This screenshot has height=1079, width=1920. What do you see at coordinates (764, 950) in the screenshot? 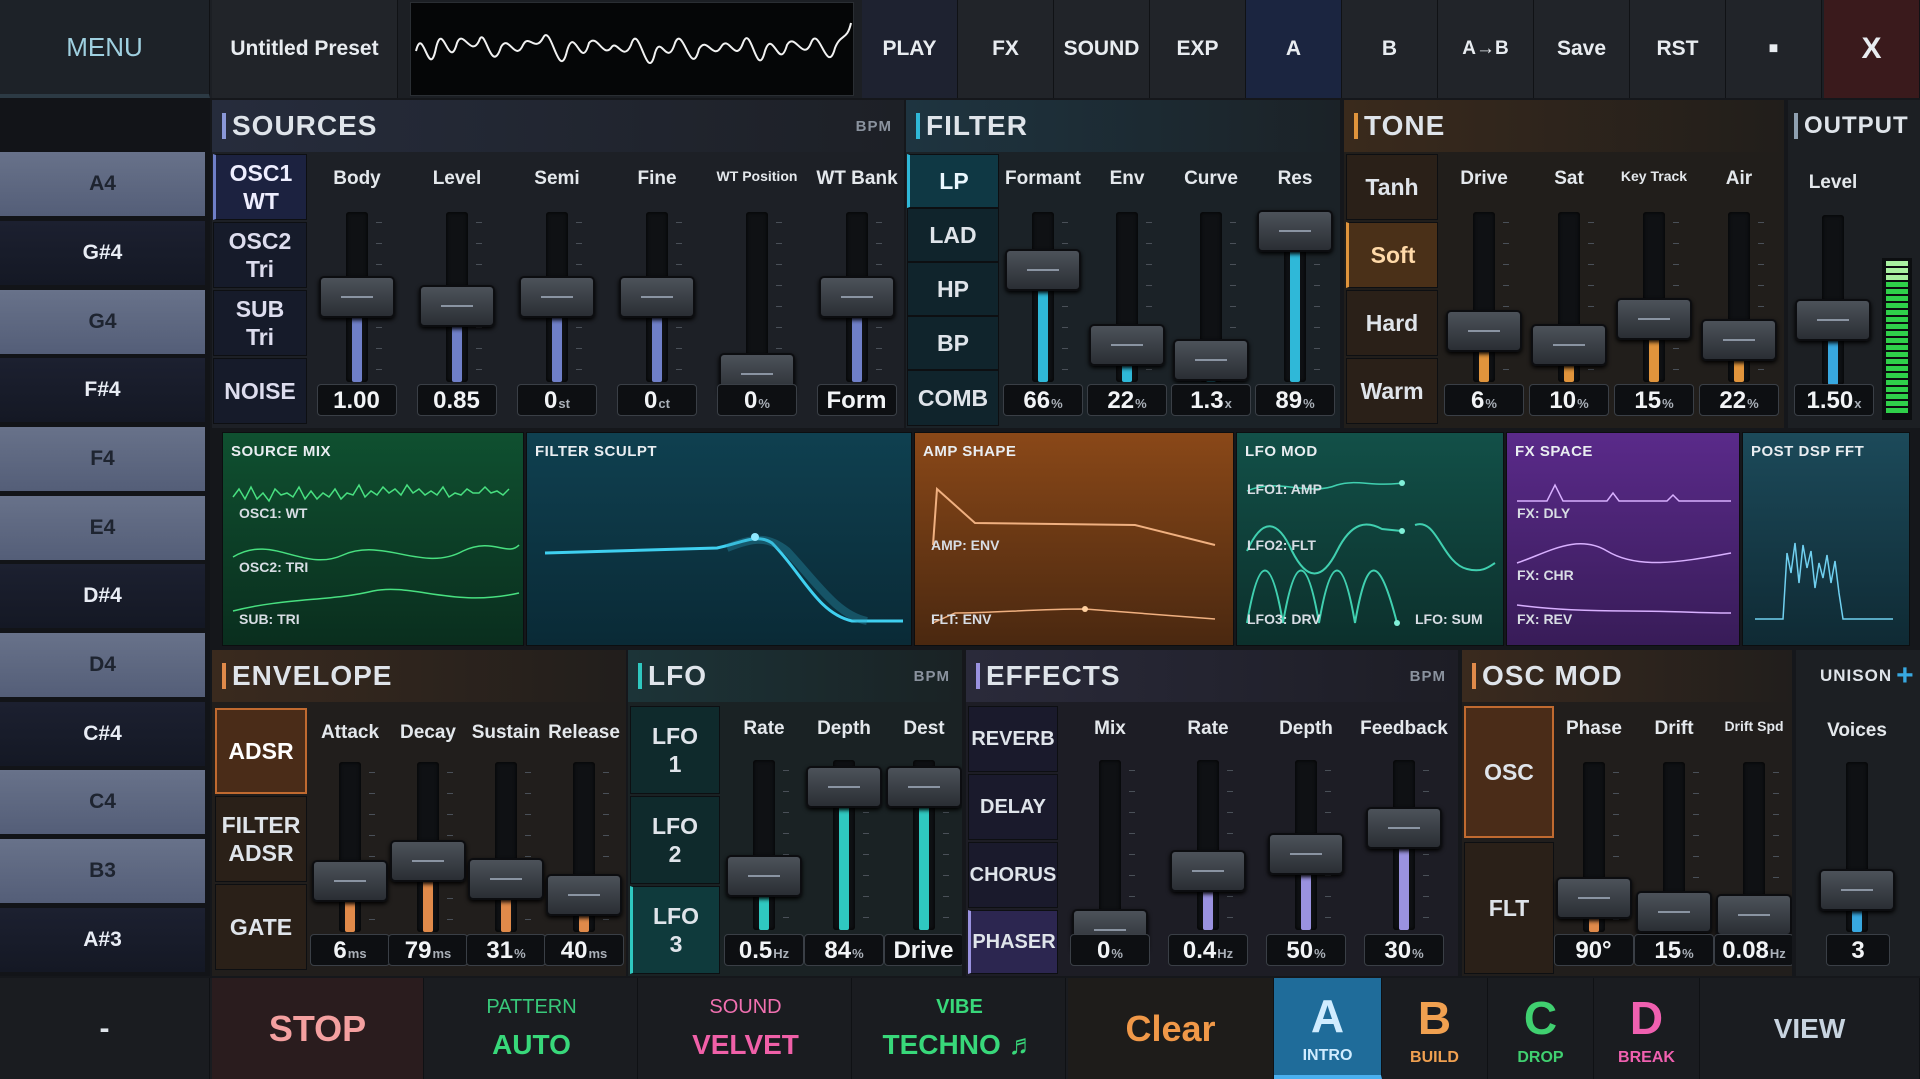
I see `lfo-value-0: 0.5 Hz` at bounding box center [764, 950].